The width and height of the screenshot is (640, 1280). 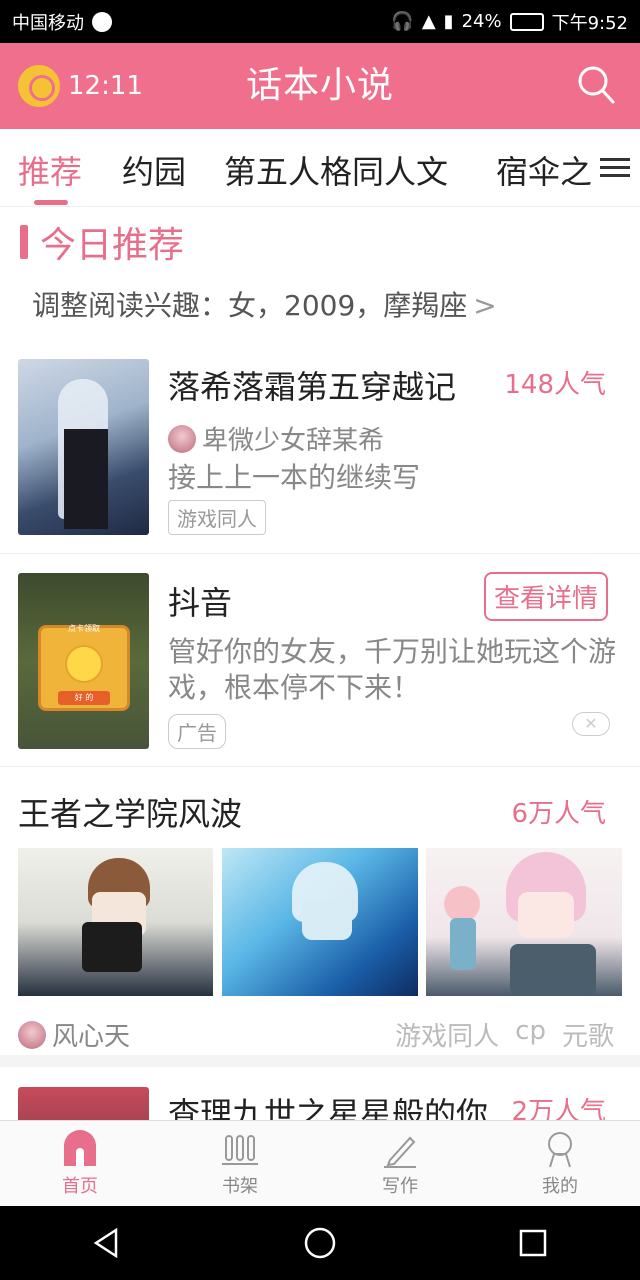 I want to click on book-title: 查理九世之星星般的你, so click(x=328, y=1107).